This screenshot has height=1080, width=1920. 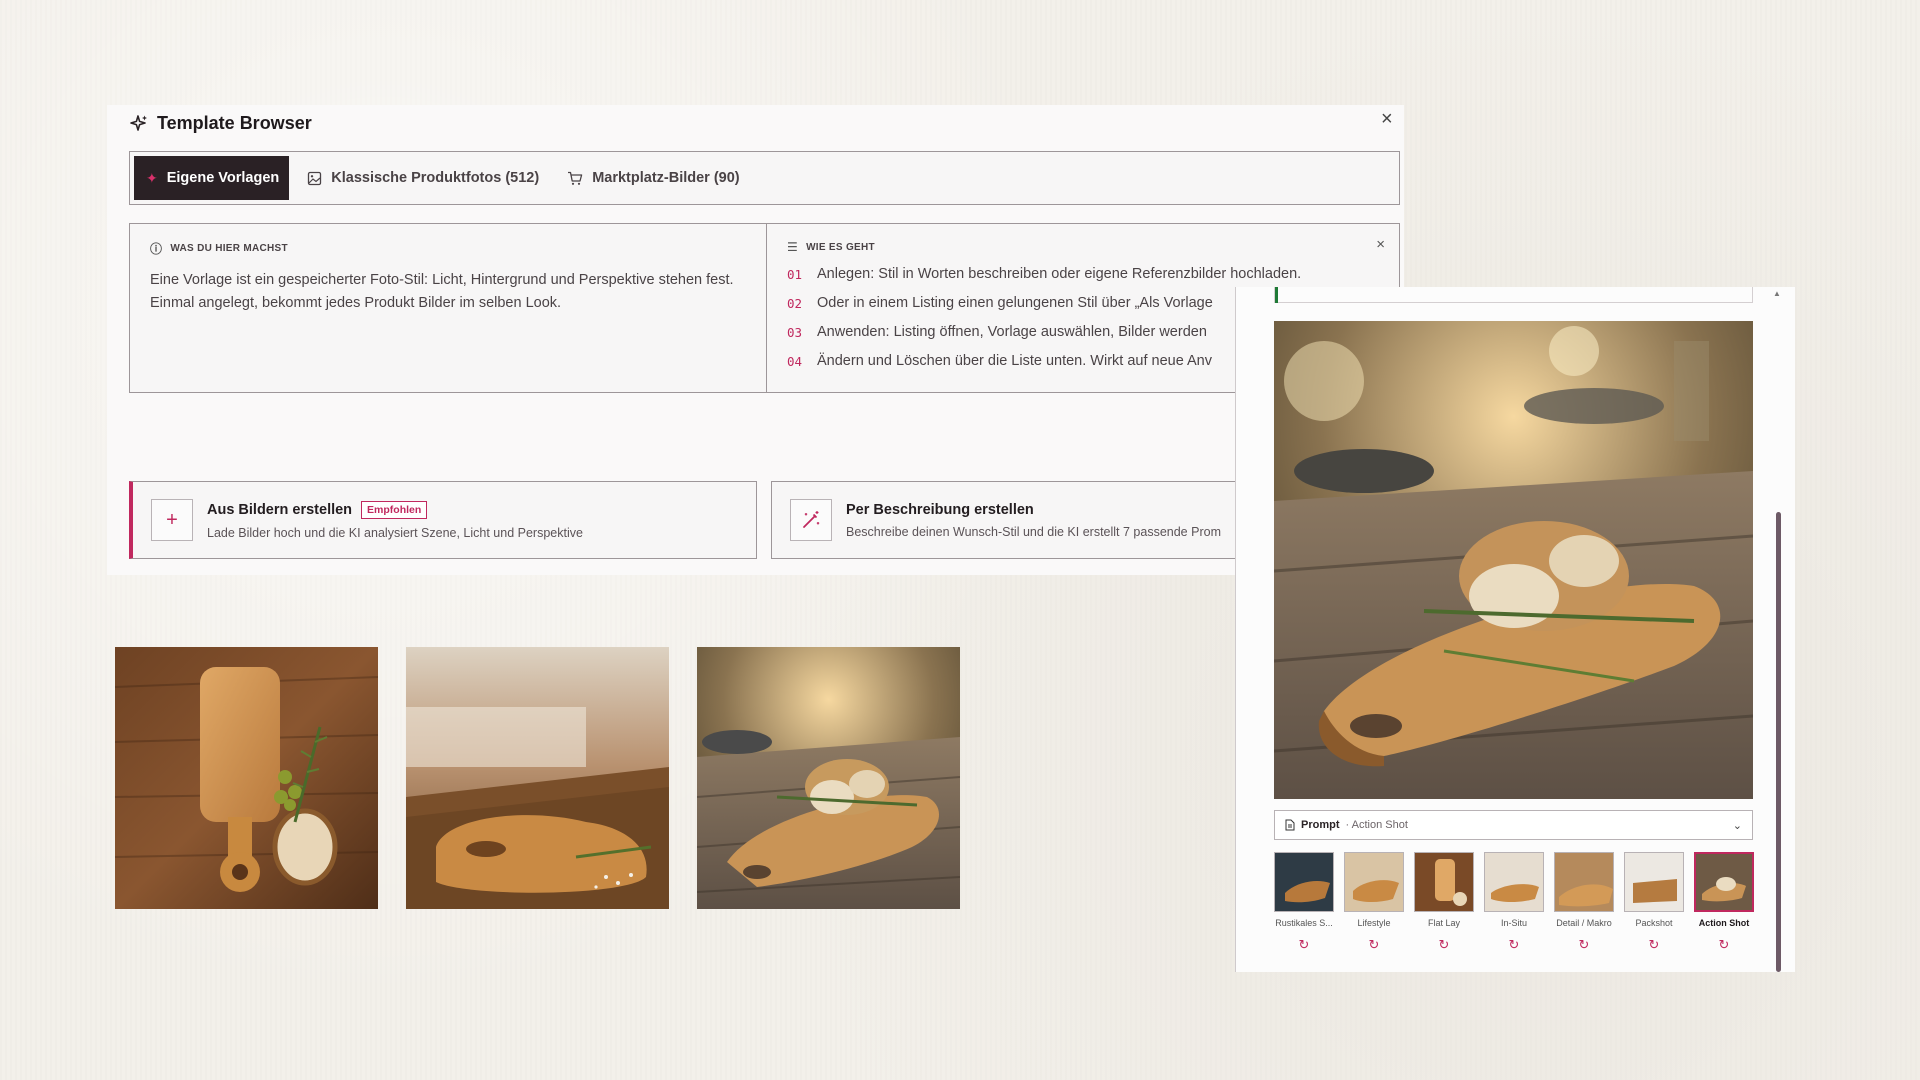 What do you see at coordinates (537, 778) in the screenshot?
I see `thumbnail-kitchen` at bounding box center [537, 778].